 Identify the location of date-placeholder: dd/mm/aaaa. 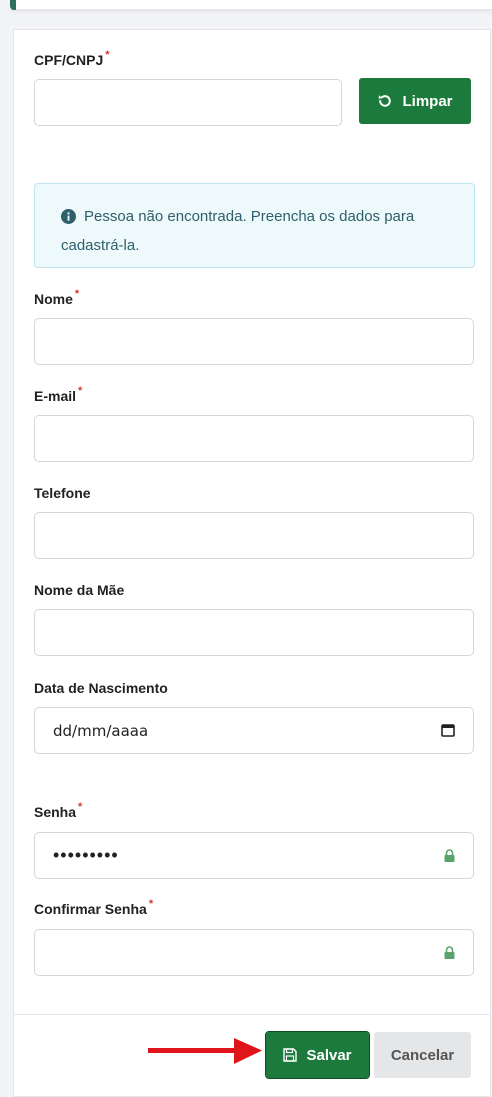
(101, 731).